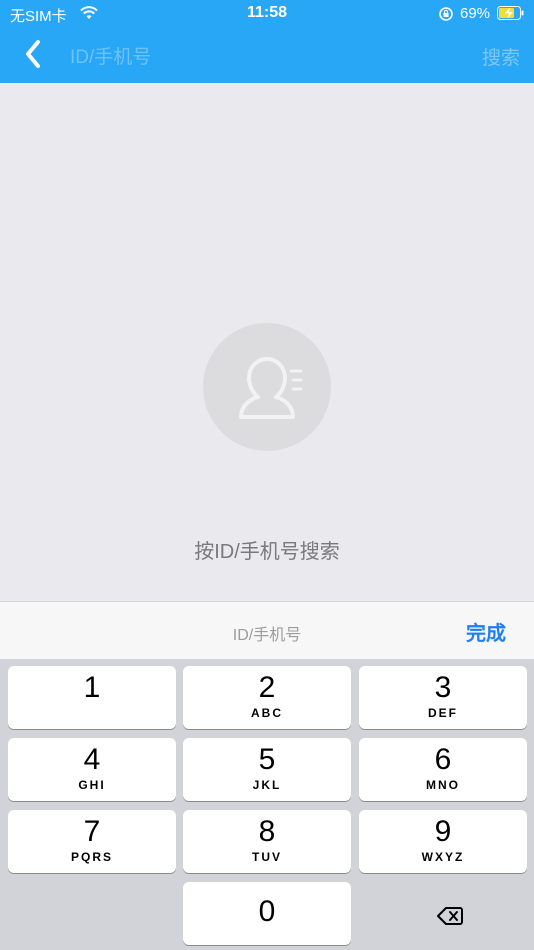 Image resolution: width=534 pixels, height=950 pixels. Describe the element at coordinates (267, 785) in the screenshot. I see `key-letters: JKL` at that location.